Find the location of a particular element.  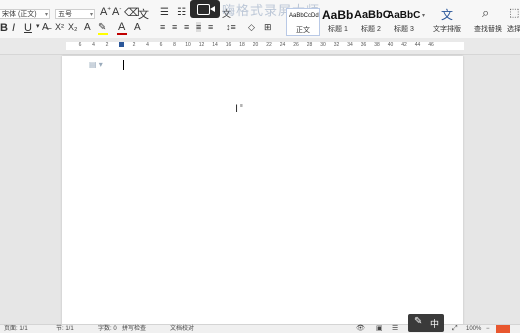

ruler-tick-label: 38 is located at coordinates (377, 45).